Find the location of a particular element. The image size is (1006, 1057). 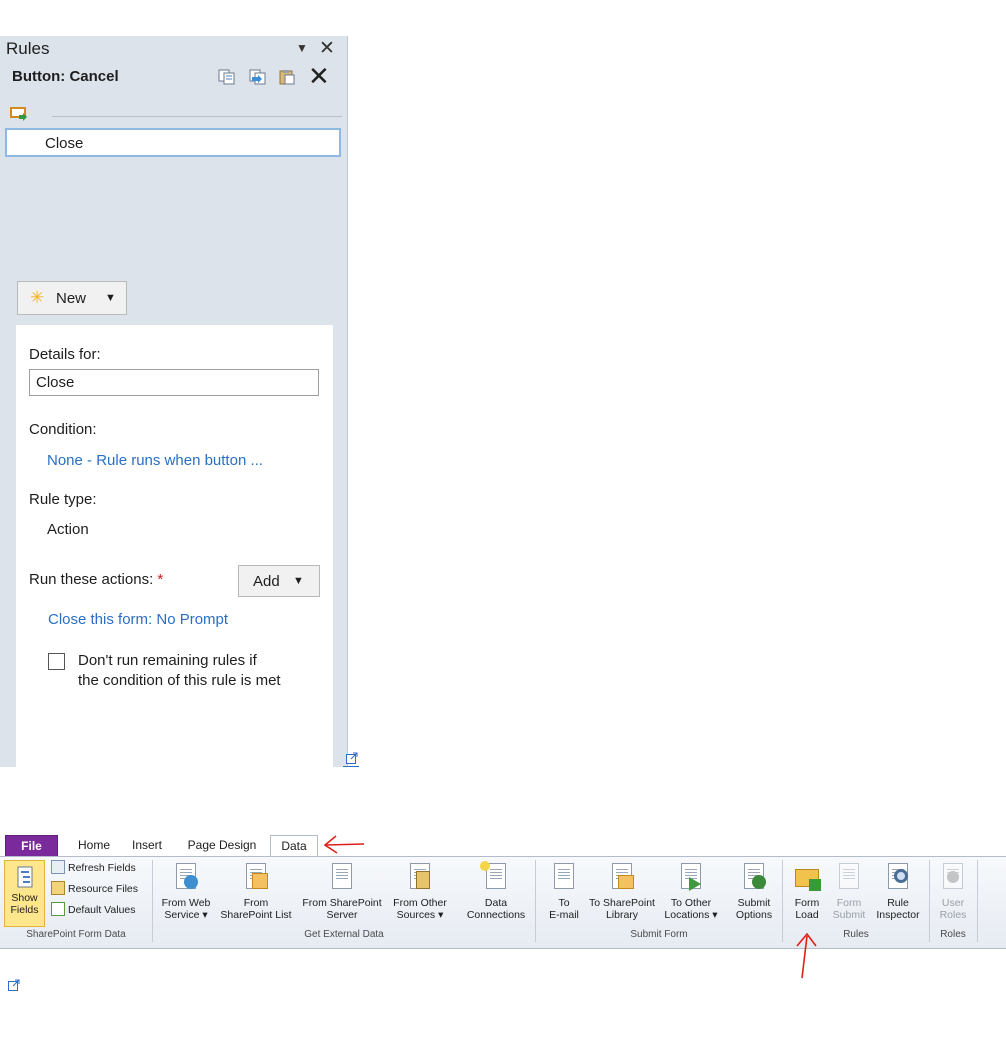

sharepoint-library-icon is located at coordinates (622, 877).